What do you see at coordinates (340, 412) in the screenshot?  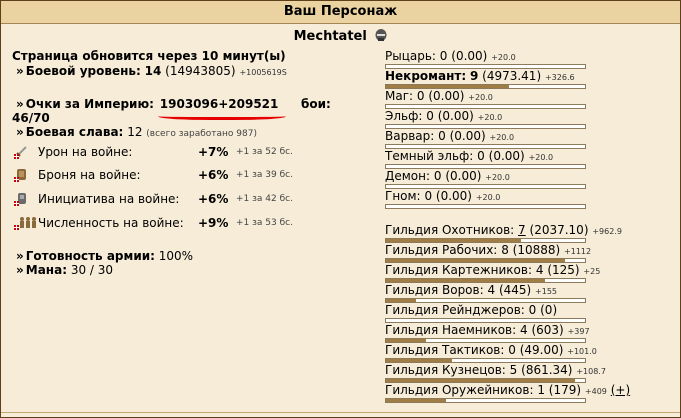 I see `bottom-divider` at bounding box center [340, 412].